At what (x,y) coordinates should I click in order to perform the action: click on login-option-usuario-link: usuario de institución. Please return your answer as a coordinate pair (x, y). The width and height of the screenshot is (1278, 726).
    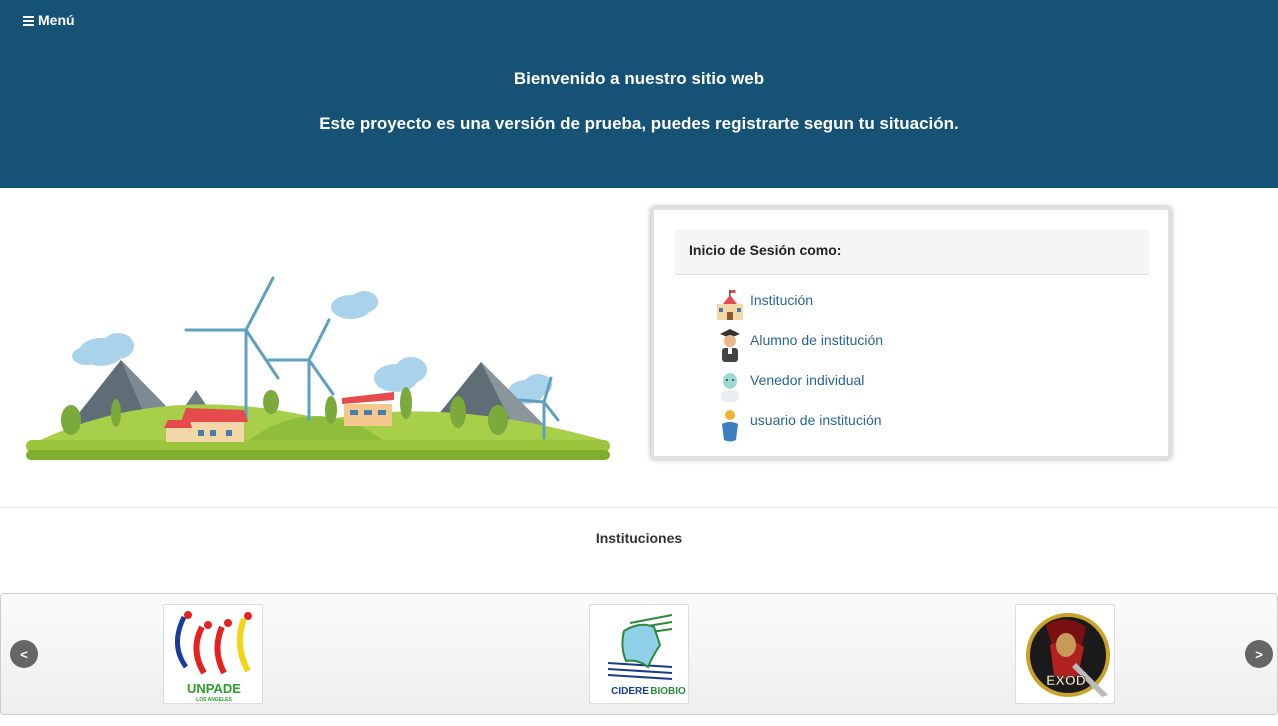
    Looking at the image, I should click on (816, 420).